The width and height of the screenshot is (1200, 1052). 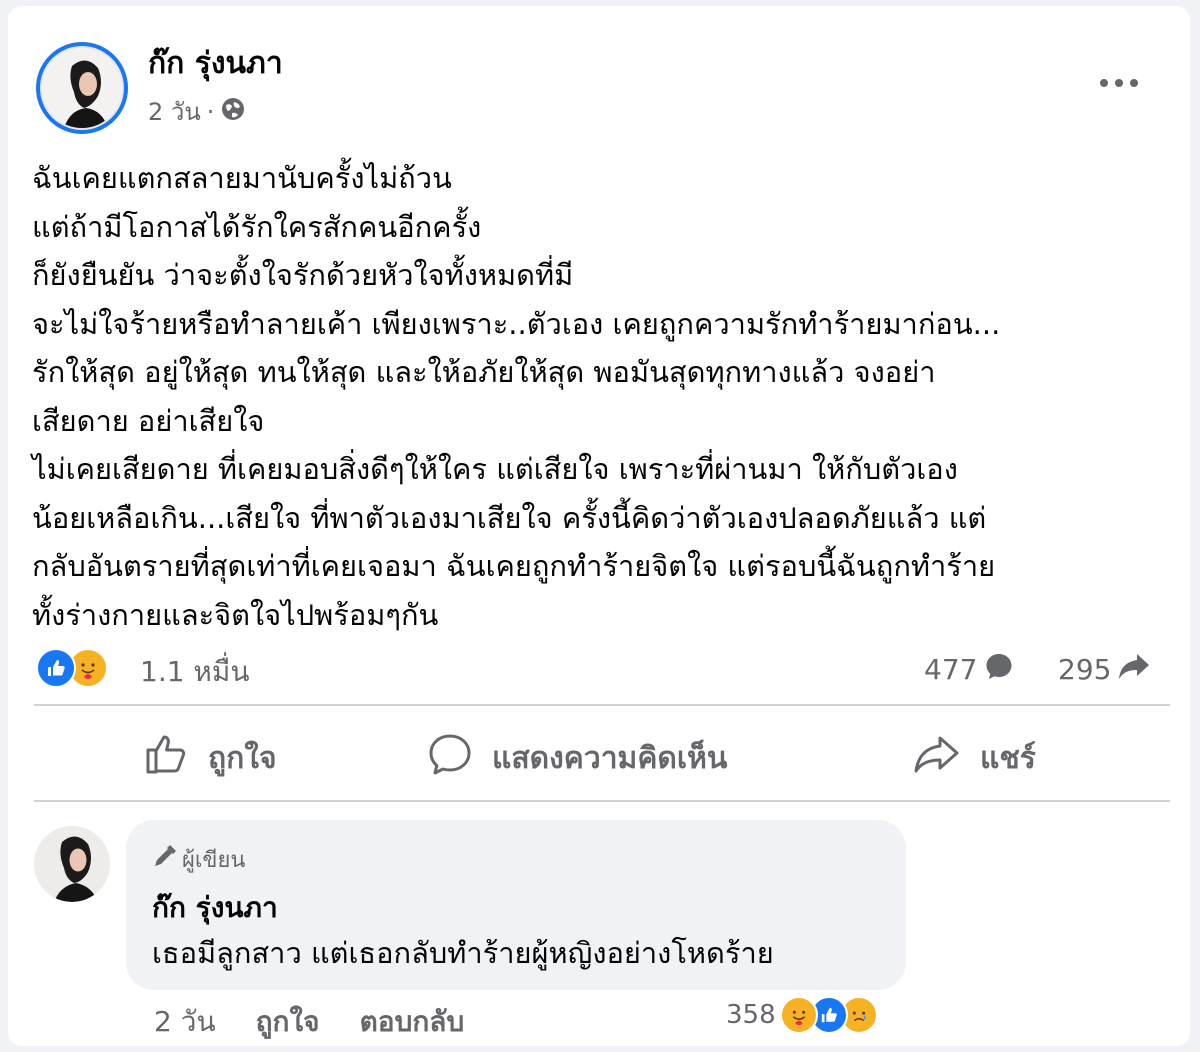 I want to click on comments-count: 477, so click(x=951, y=669).